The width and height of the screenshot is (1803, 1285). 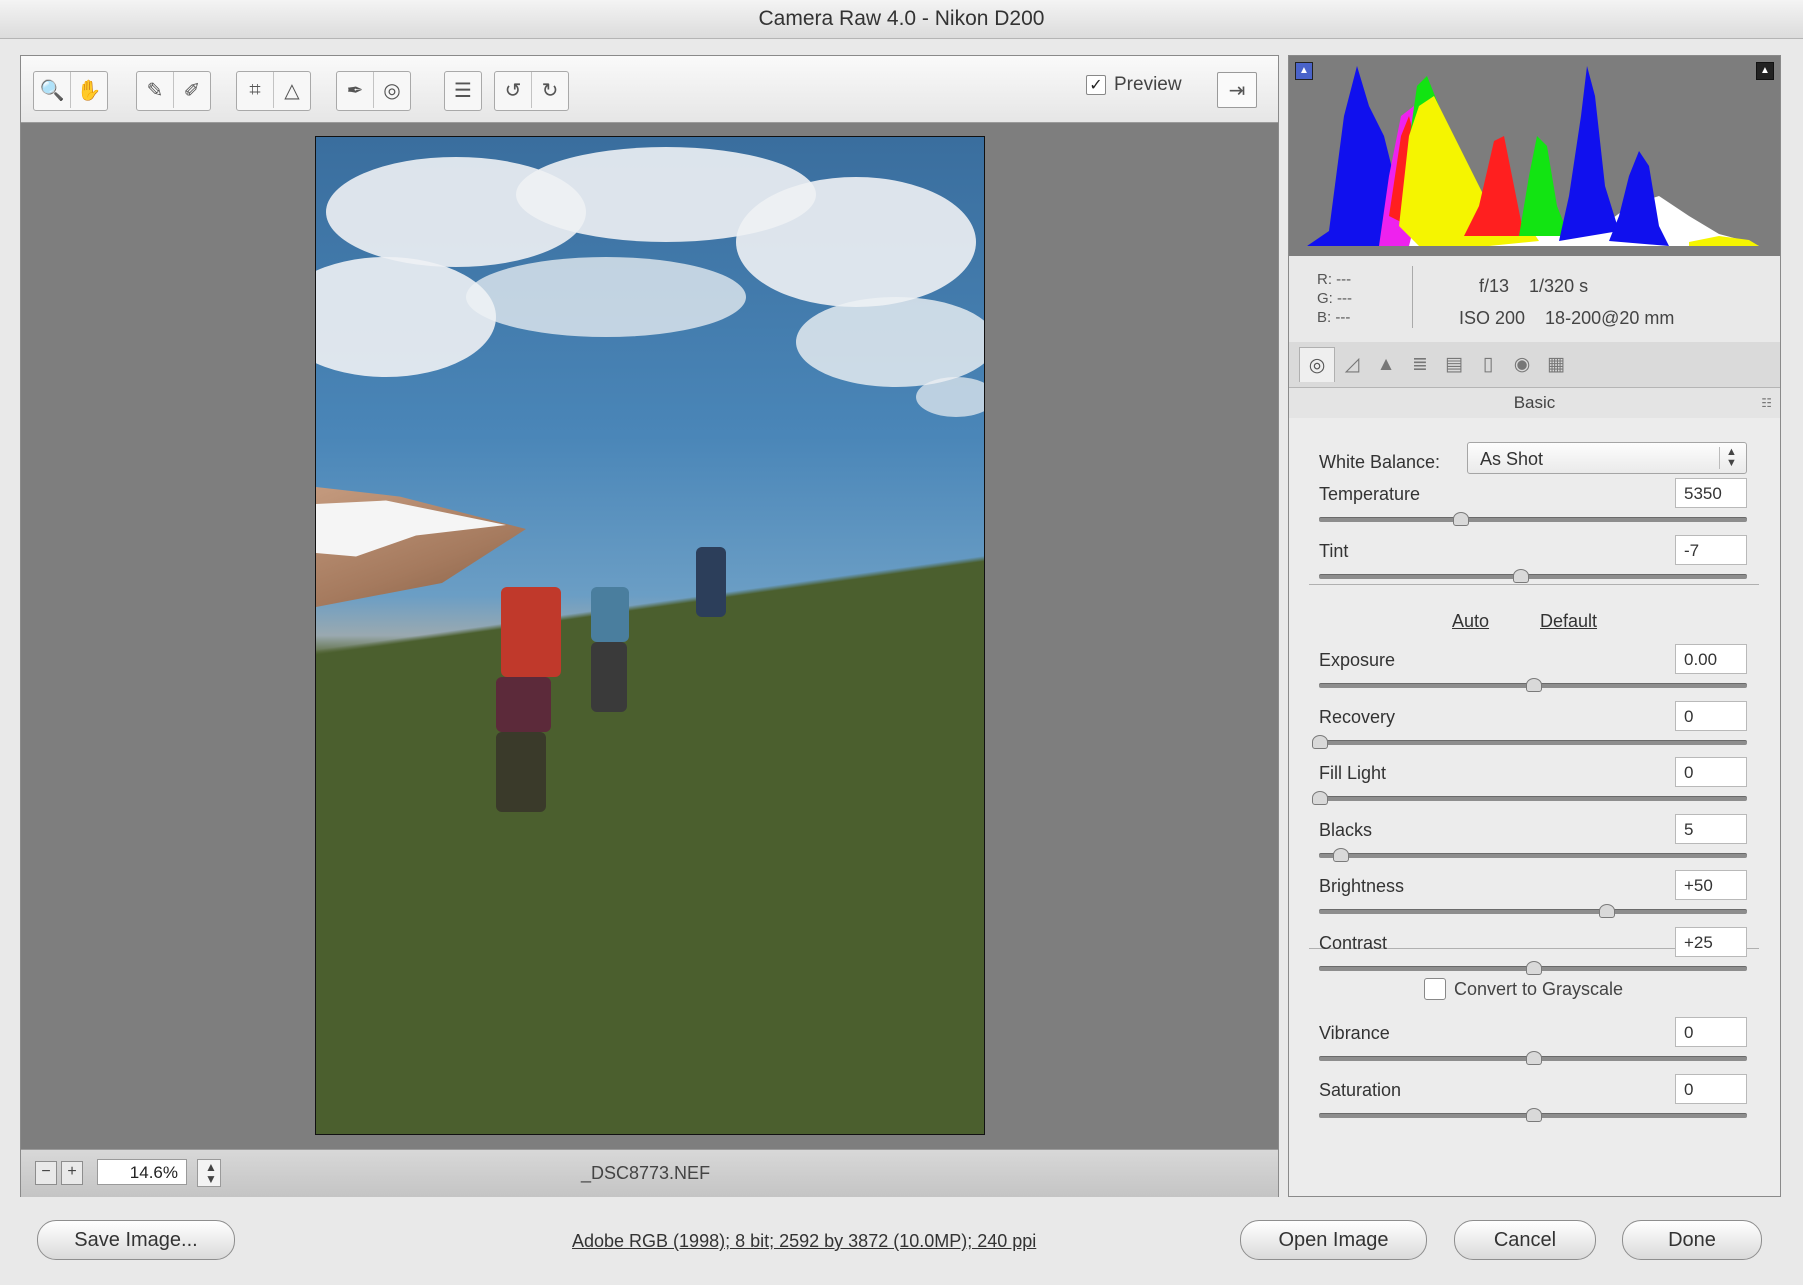 I want to click on cancel-button: Cancel, so click(x=1525, y=1240).